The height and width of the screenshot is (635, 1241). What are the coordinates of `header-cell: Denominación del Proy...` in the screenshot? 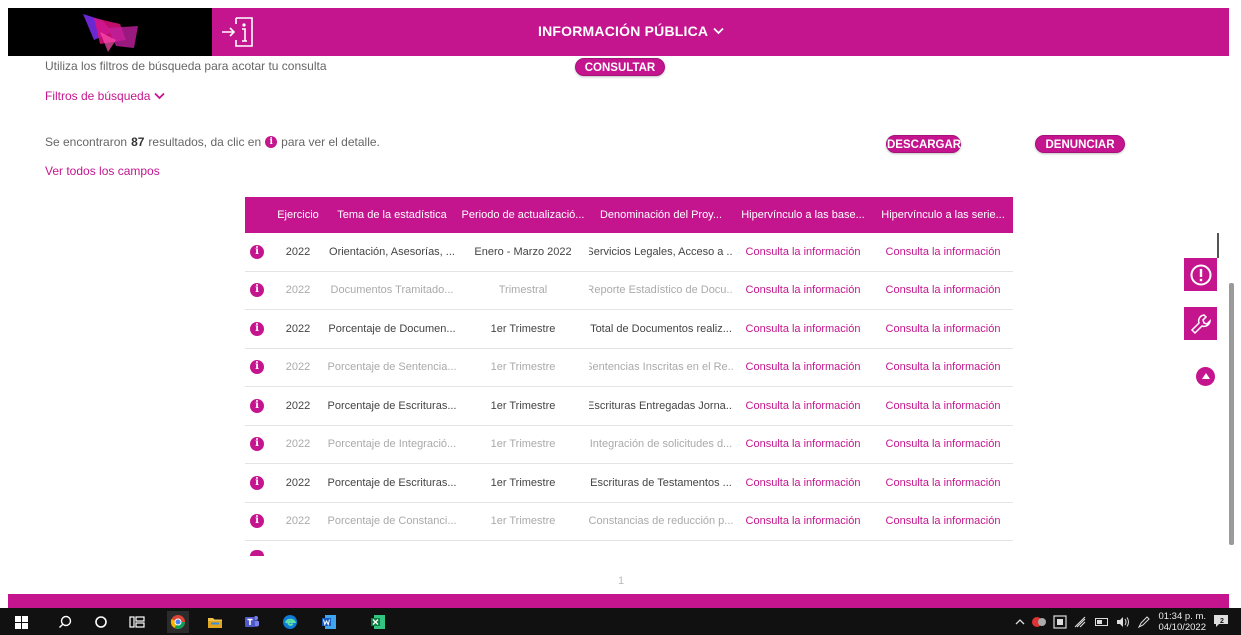 It's located at (661, 215).